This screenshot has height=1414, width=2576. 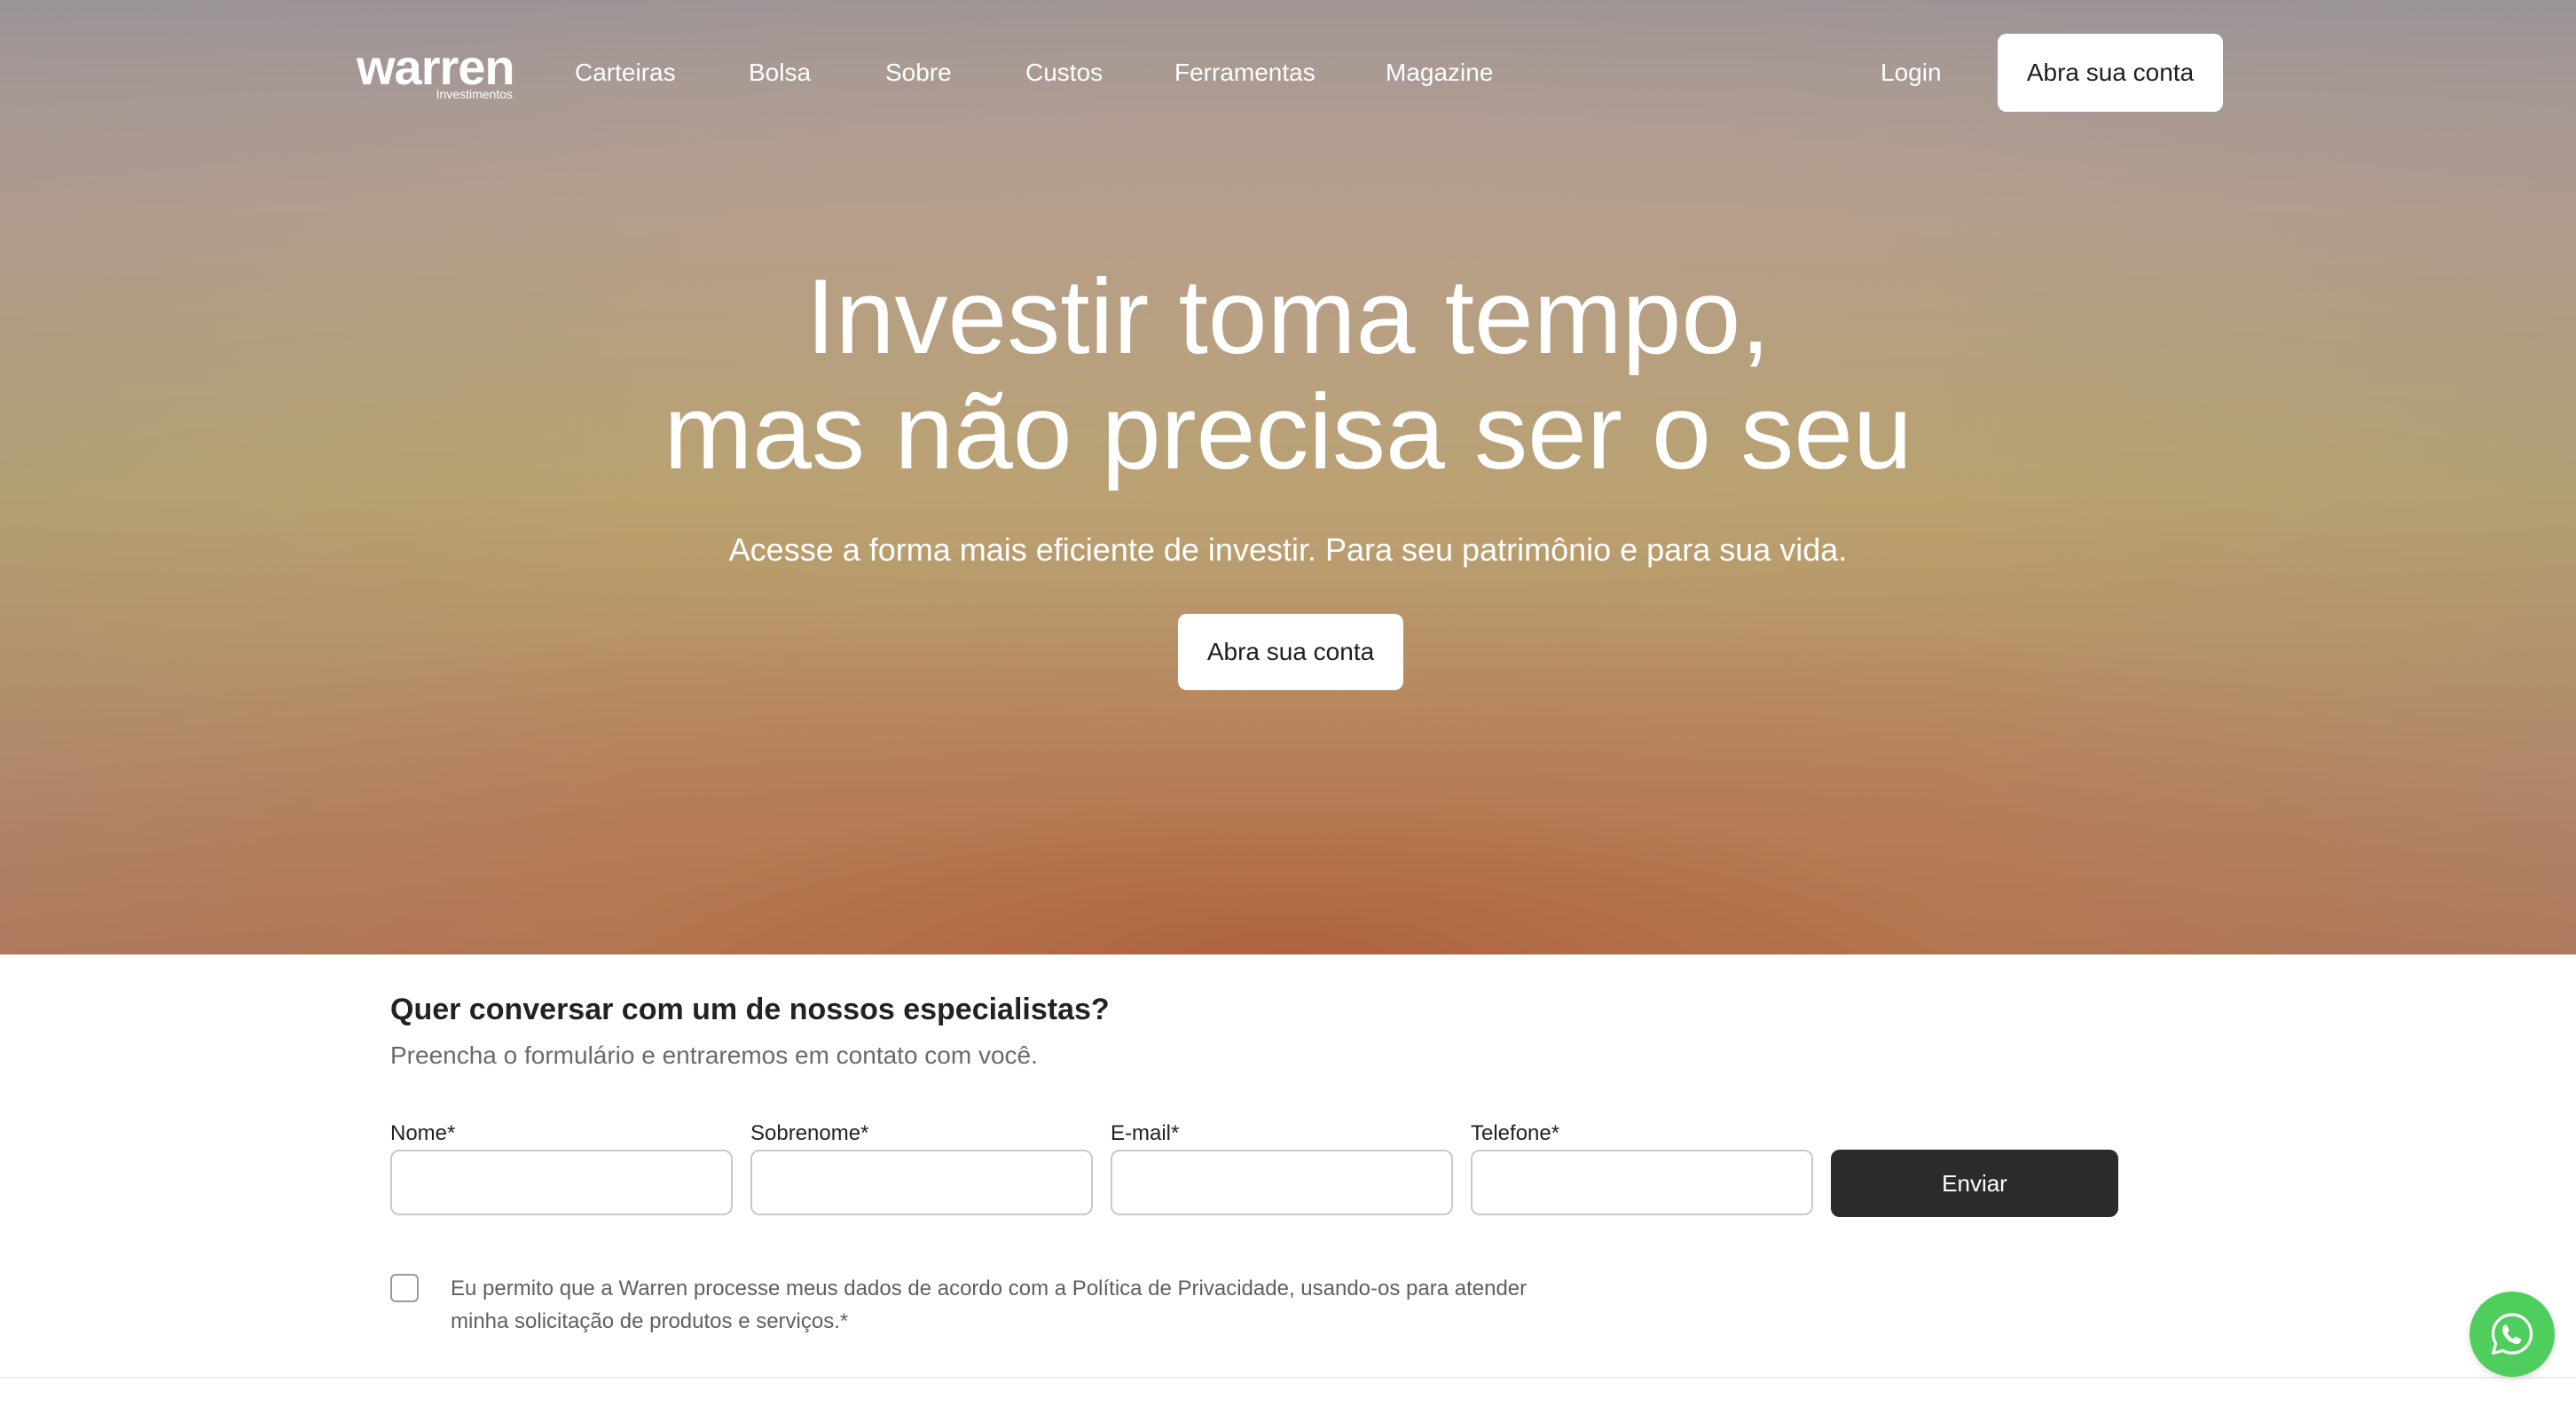 What do you see at coordinates (1515, 1133) in the screenshot?
I see `phone-label: Telefone*` at bounding box center [1515, 1133].